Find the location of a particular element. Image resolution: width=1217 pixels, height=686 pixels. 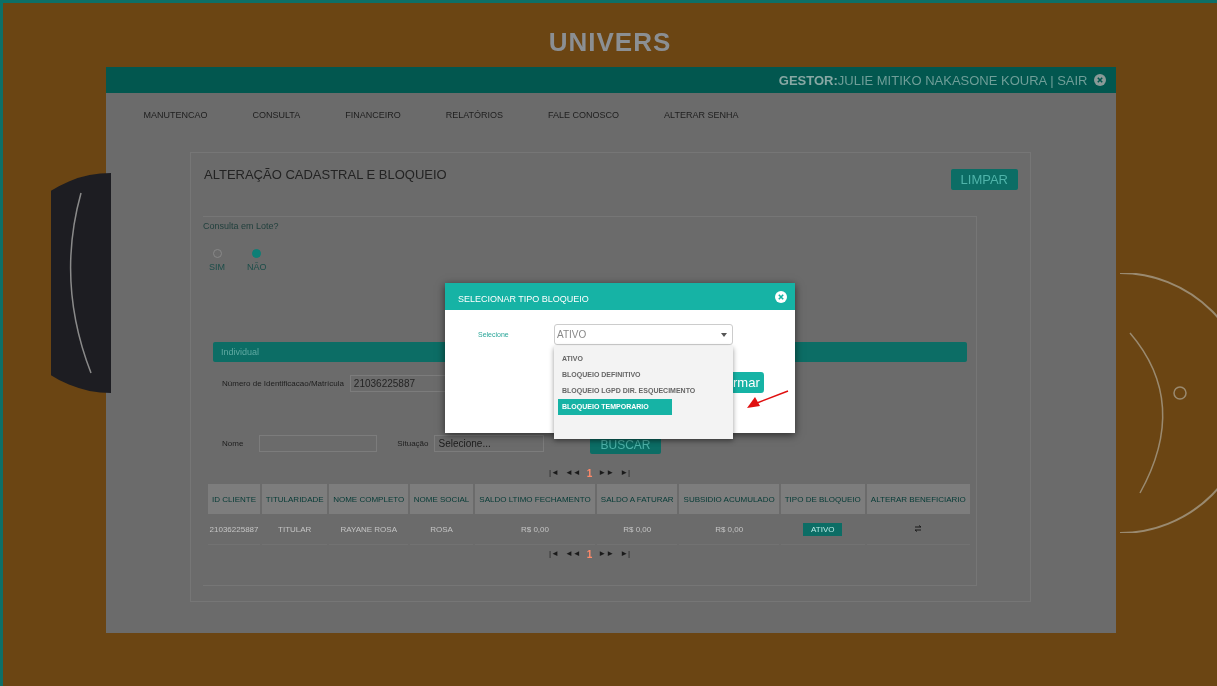

column-header: ALTERAR BENEFICIARIO is located at coordinates (918, 499).